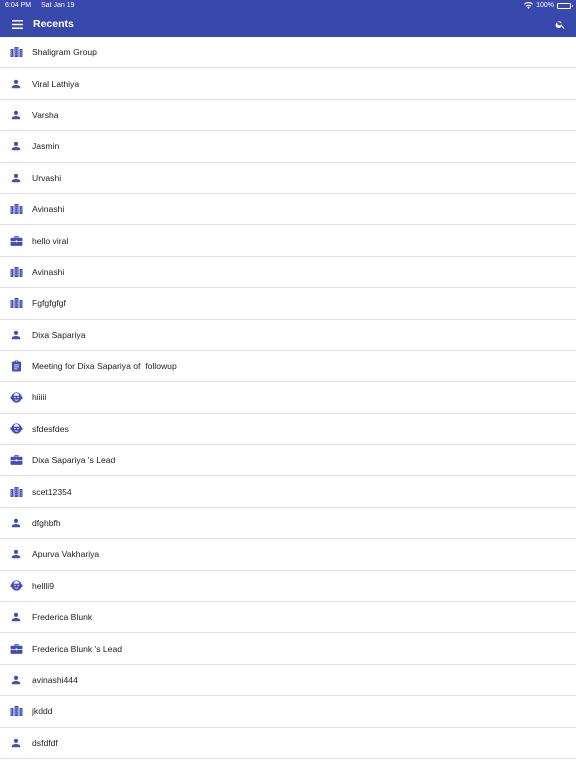 The image size is (576, 768). I want to click on recent-item-label: dsfdfdf, so click(45, 742).